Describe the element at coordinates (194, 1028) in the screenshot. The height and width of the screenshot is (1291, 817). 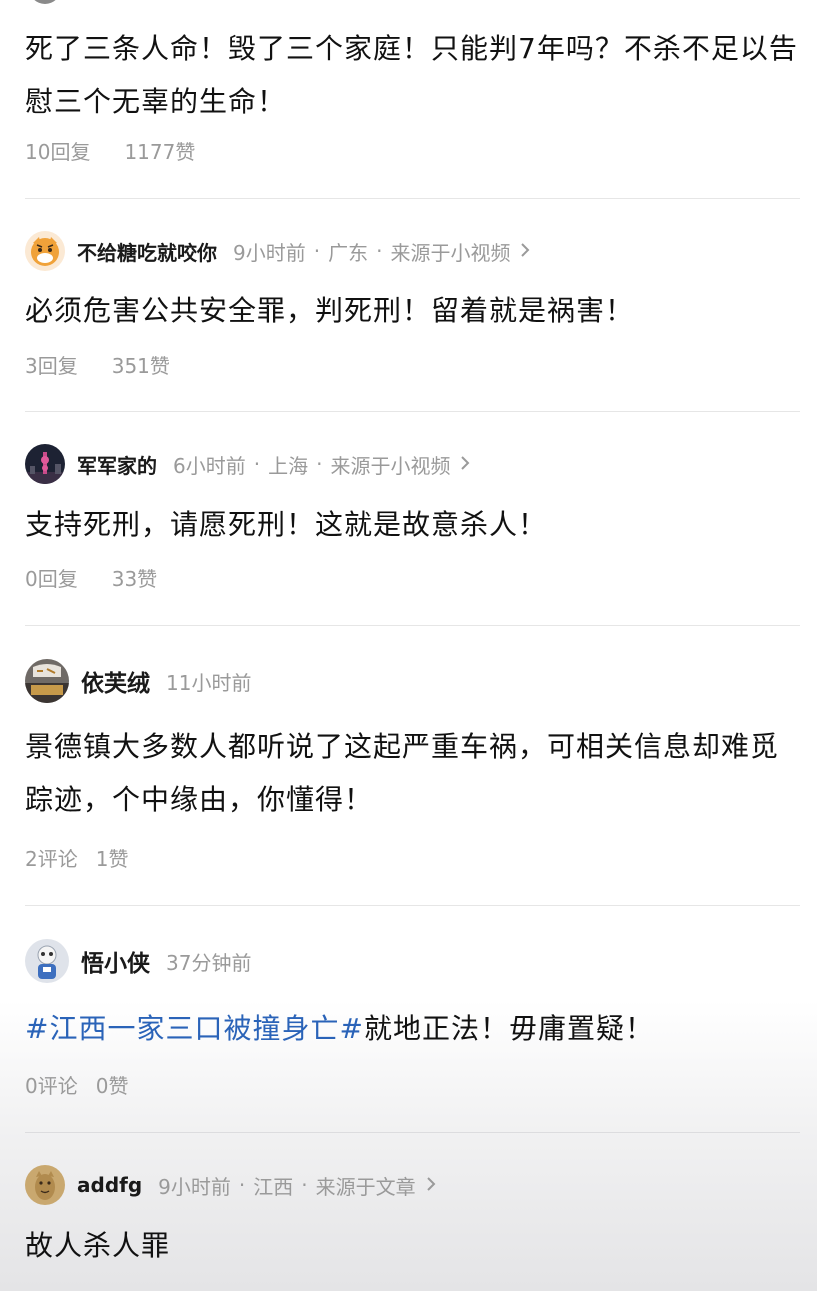
I see `hashtag-link: #江西一家三口被撞身亡#` at that location.